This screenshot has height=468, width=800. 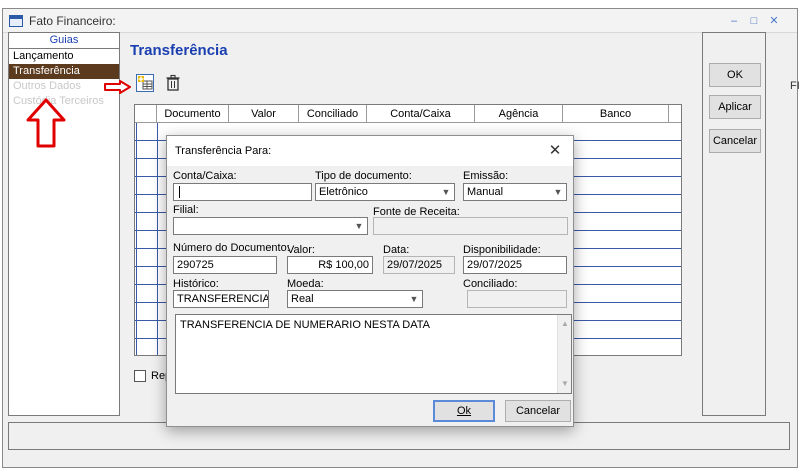 What do you see at coordinates (735, 107) in the screenshot?
I see `apply-button: Aplicar` at bounding box center [735, 107].